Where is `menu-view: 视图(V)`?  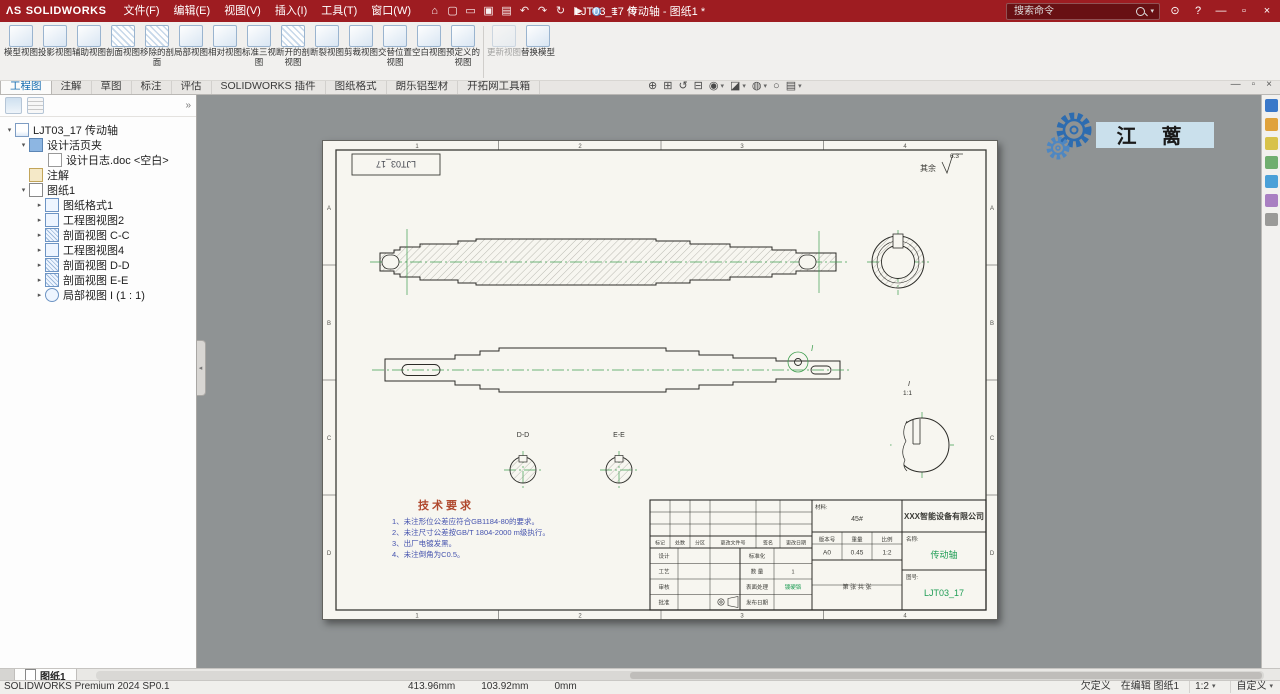 menu-view: 视图(V) is located at coordinates (242, 11).